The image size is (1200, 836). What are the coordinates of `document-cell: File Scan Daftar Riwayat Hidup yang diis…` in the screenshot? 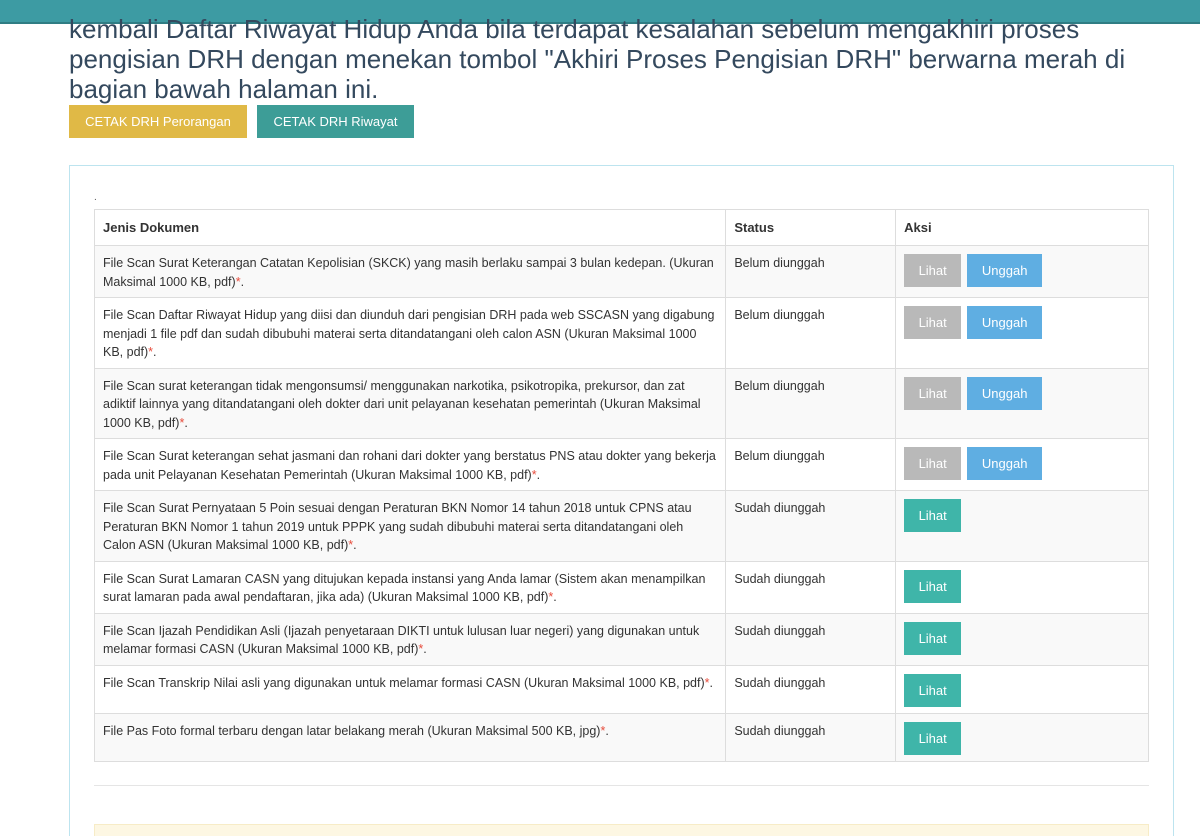 It's located at (410, 333).